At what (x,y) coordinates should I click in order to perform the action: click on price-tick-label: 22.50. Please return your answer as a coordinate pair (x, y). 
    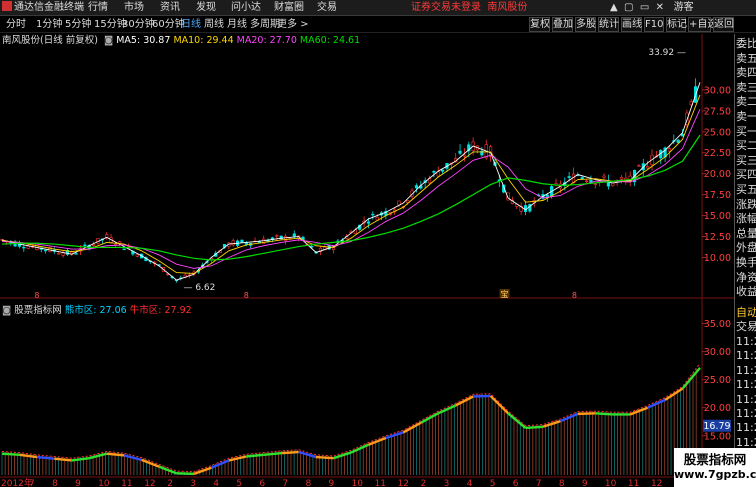
    Looking at the image, I should click on (717, 153).